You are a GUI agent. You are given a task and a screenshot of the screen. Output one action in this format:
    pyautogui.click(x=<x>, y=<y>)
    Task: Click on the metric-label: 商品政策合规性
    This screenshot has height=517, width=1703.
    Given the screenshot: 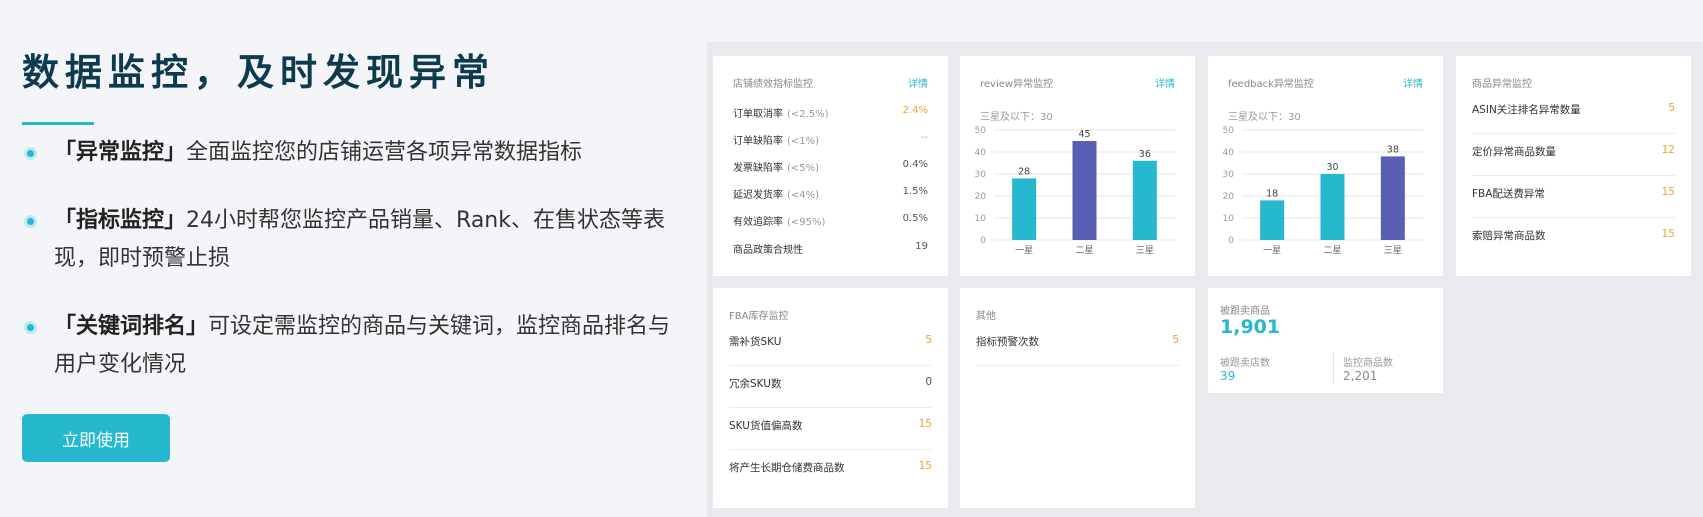 What is the action you would take?
    pyautogui.click(x=768, y=250)
    